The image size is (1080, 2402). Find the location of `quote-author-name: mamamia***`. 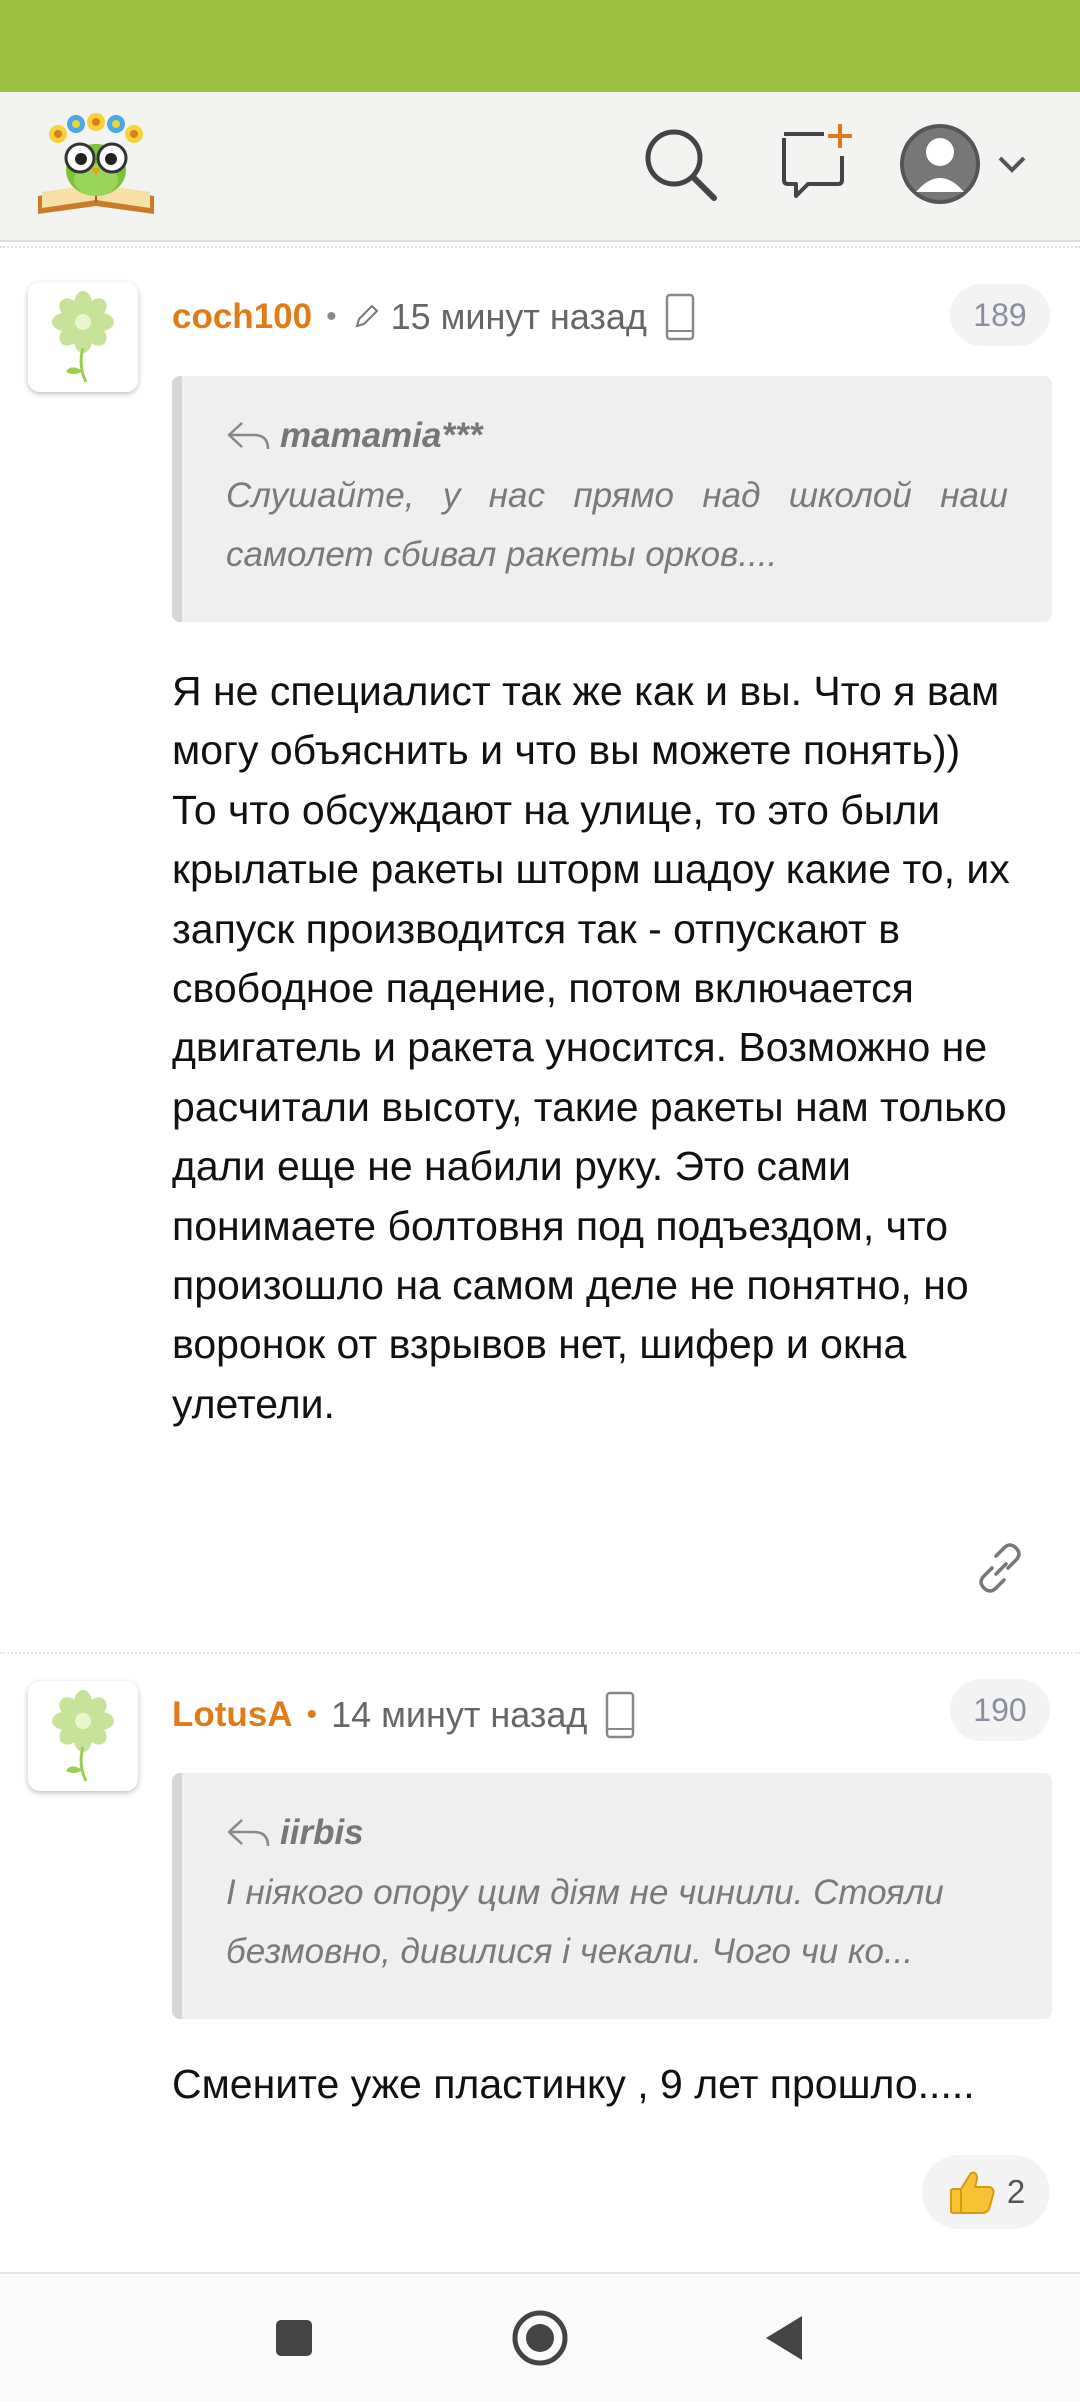

quote-author-name: mamamia*** is located at coordinates (381, 435).